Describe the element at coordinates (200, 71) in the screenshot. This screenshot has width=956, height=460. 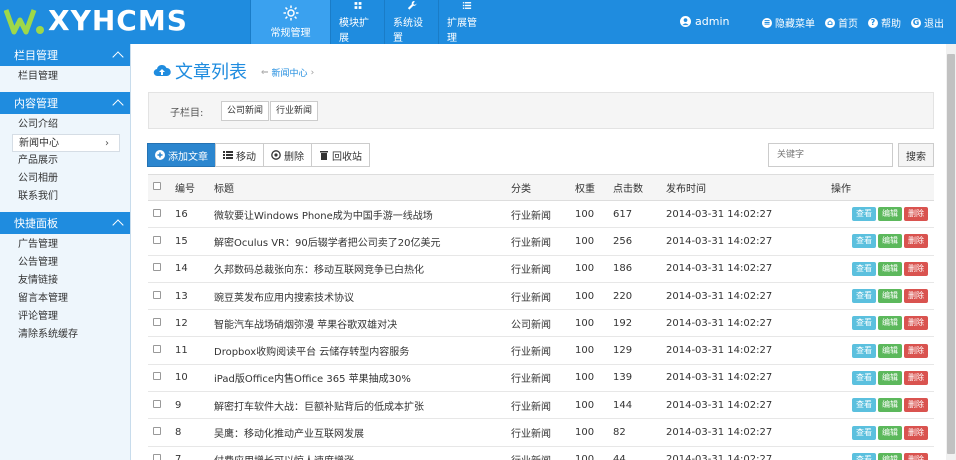
I see `page-title: 文章列表` at that location.